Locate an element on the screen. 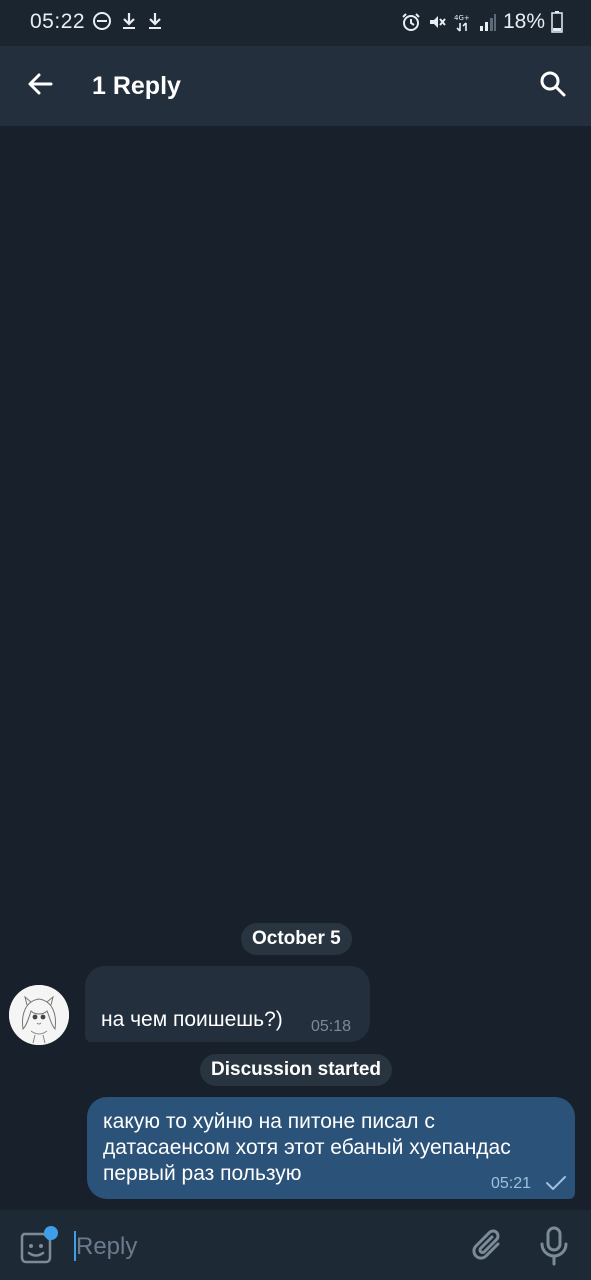 The image size is (591, 1280). search-button is located at coordinates (553, 86).